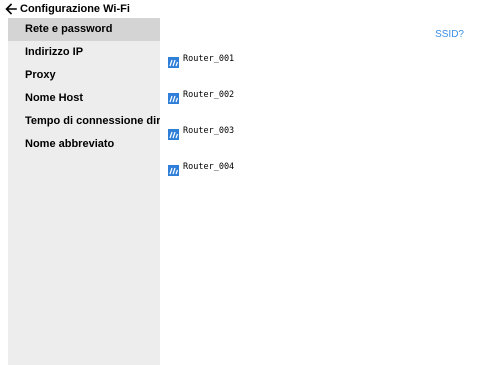 This screenshot has height=365, width=480. I want to click on network-name: Router_001, so click(209, 59).